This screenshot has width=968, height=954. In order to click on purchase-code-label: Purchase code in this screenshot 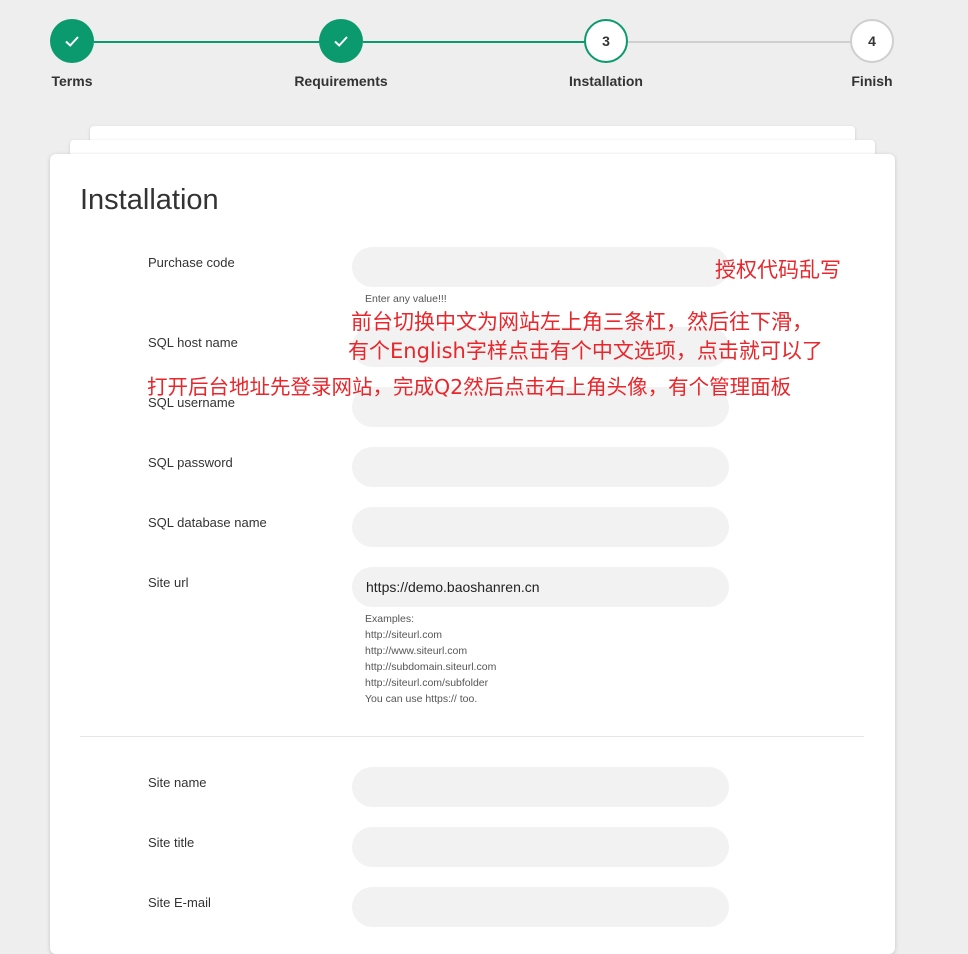, I will do `click(191, 262)`.